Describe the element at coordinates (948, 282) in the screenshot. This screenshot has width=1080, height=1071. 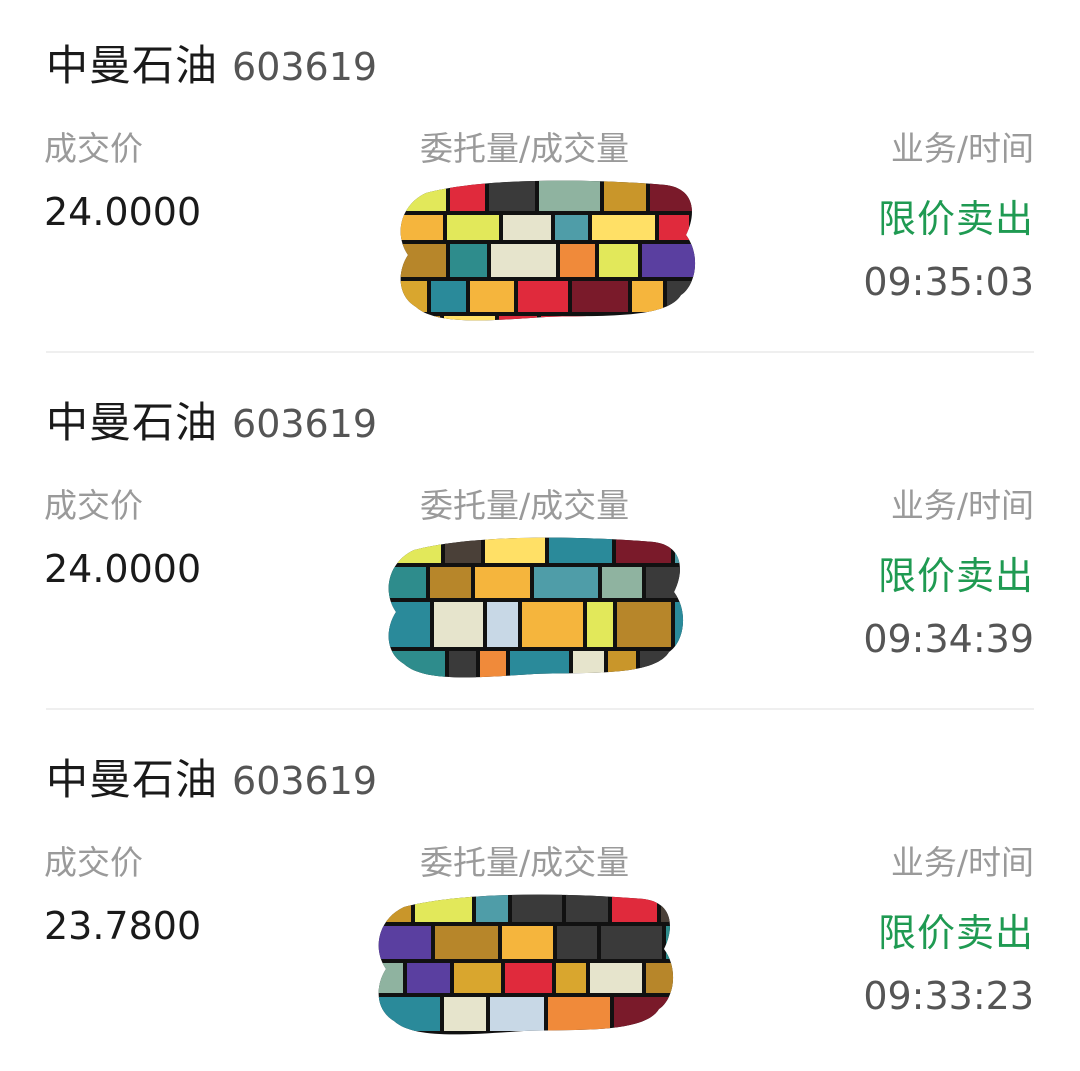
I see `trade-time: 09:35:03` at that location.